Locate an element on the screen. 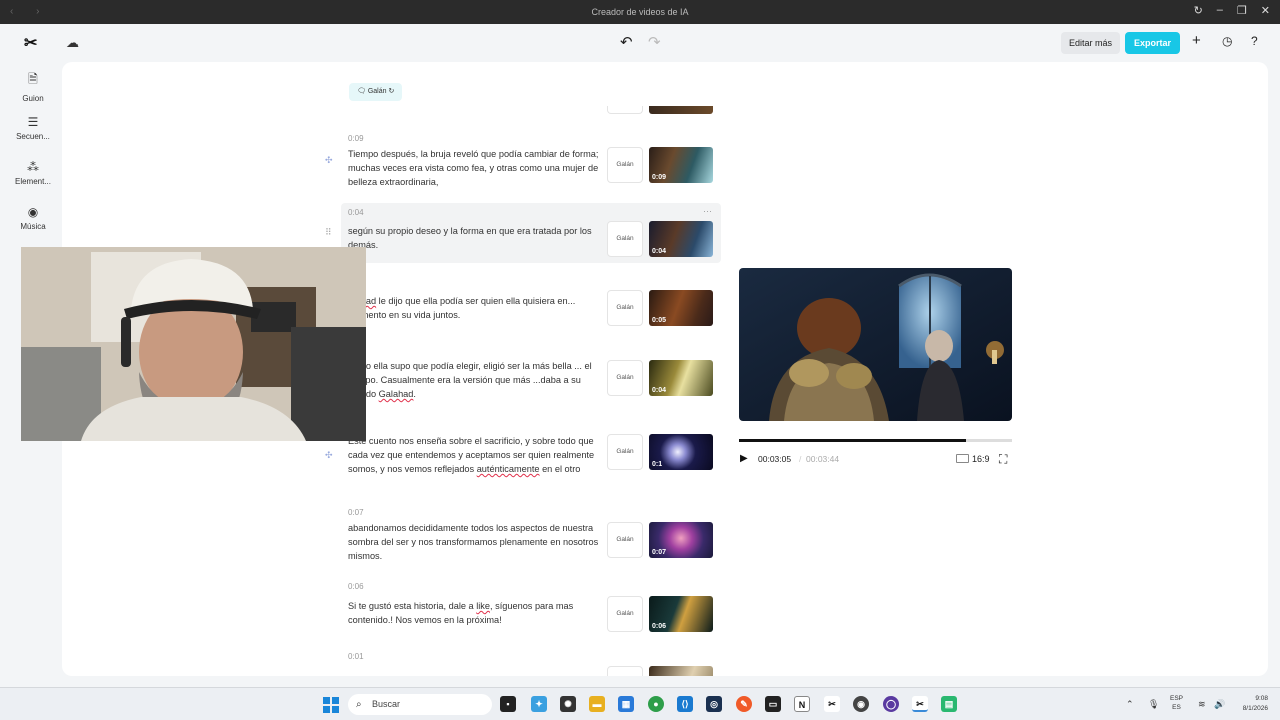 This screenshot has width=1280, height=720. segment-thumbnail: 0:07 is located at coordinates (681, 540).